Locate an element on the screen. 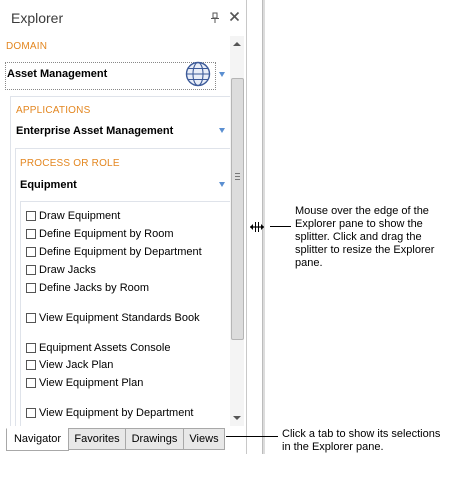  scroll-thumb is located at coordinates (237, 209).